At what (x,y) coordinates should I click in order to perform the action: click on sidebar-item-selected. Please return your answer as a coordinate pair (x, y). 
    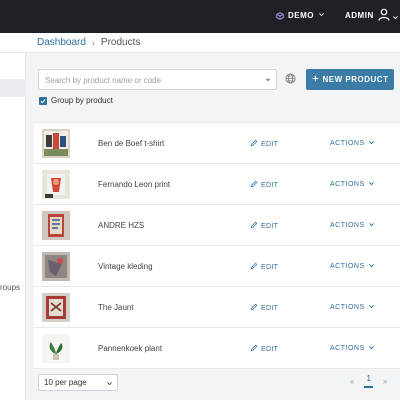
    Looking at the image, I should click on (13, 88).